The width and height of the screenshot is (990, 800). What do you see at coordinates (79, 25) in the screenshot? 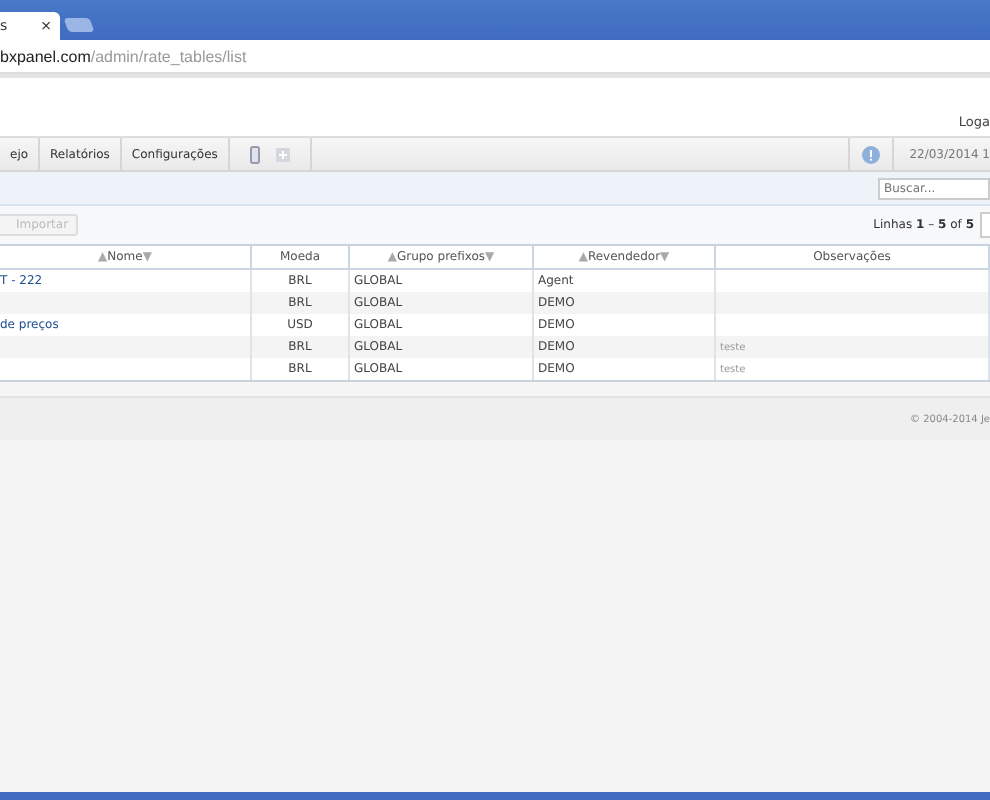
I see `new-tab-button` at bounding box center [79, 25].